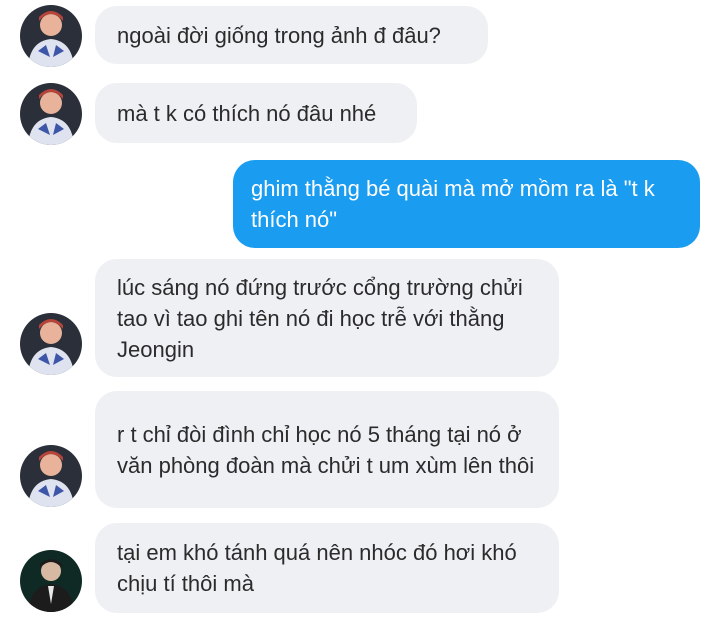 The image size is (720, 622). What do you see at coordinates (247, 113) in the screenshot?
I see `message-text: mà t k có thích nó đâu nhé` at bounding box center [247, 113].